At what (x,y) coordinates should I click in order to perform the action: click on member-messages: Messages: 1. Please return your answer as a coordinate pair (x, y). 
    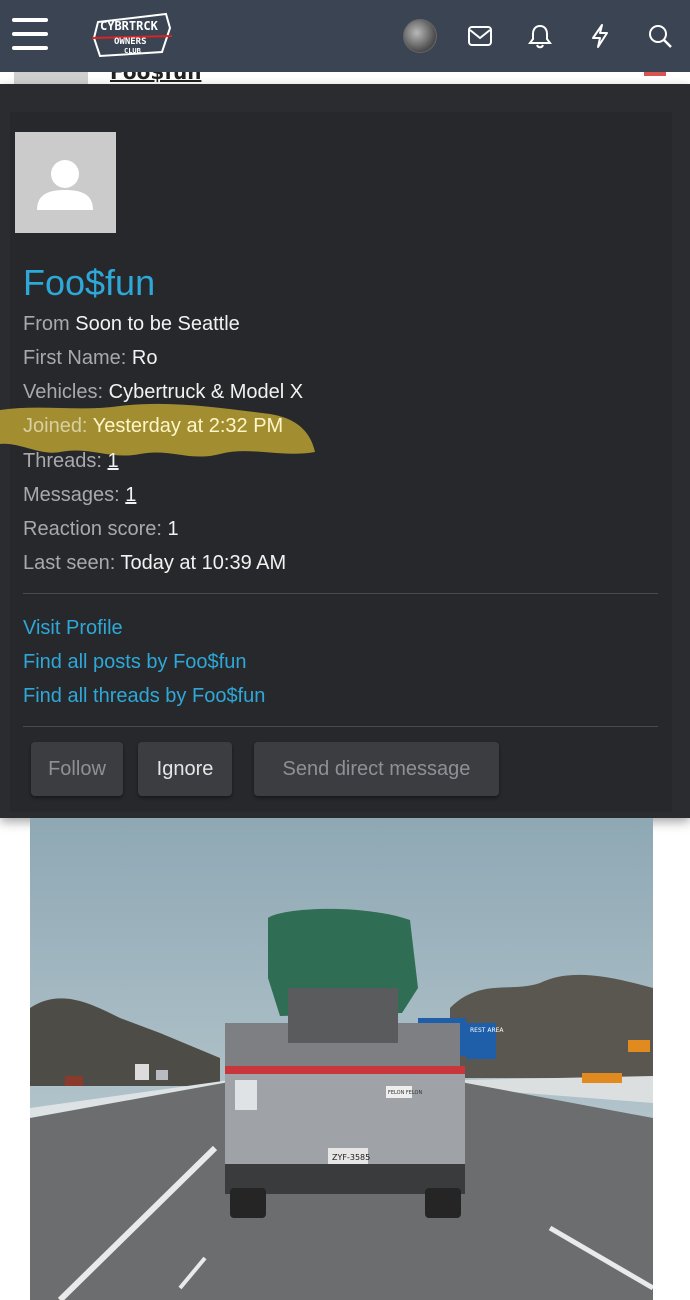
    Looking at the image, I should click on (80, 495).